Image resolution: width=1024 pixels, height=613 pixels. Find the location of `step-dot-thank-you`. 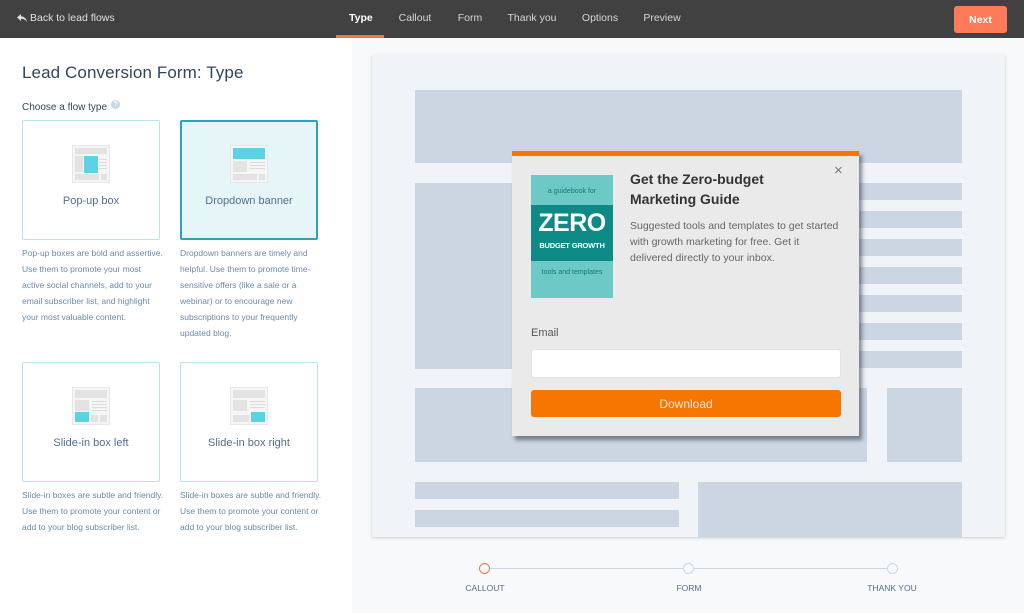

step-dot-thank-you is located at coordinates (892, 568).